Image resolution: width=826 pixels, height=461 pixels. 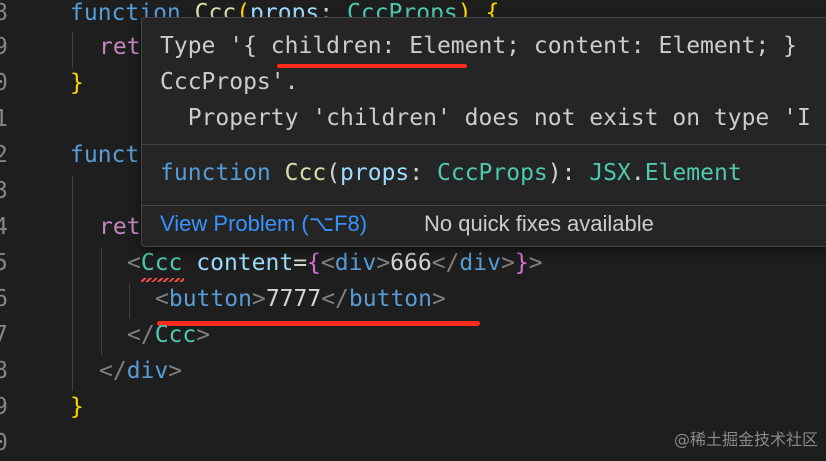 I want to click on error-message-line: CccProps'., so click(x=229, y=82).